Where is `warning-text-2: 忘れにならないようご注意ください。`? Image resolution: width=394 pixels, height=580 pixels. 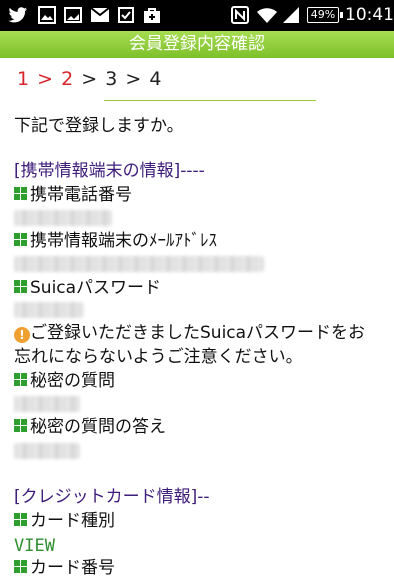
warning-text-2: 忘れにならないようご注意ください。 is located at coordinates (158, 357).